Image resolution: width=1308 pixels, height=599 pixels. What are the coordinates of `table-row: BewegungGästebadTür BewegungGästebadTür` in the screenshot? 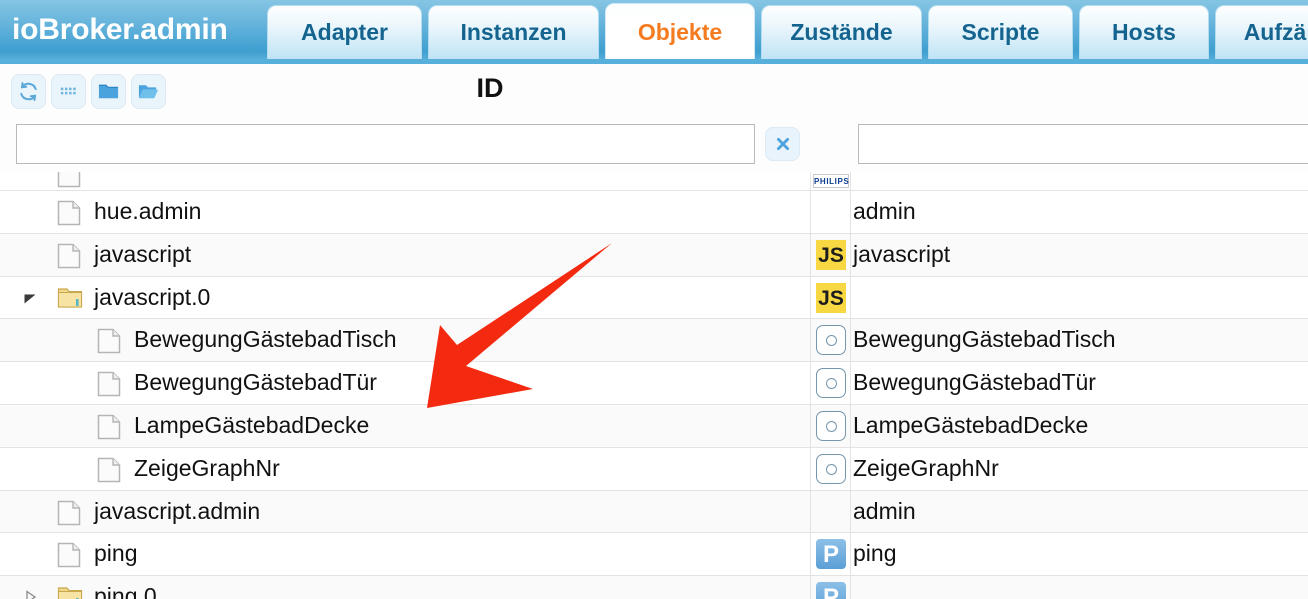 It's located at (654, 383).